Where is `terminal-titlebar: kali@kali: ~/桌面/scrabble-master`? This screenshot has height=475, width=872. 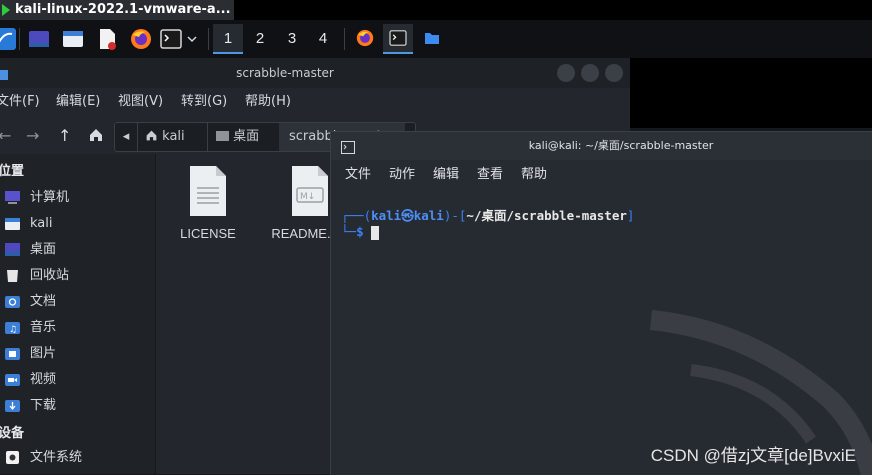
terminal-titlebar: kali@kali: ~/桌面/scrabble-master is located at coordinates (601, 146).